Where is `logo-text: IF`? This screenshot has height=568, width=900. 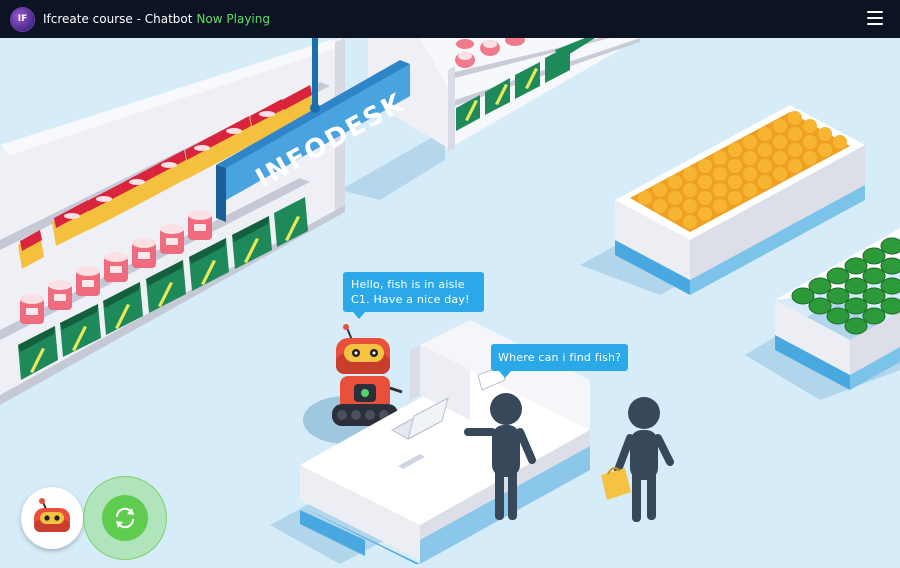
logo-text: IF is located at coordinates (22, 19).